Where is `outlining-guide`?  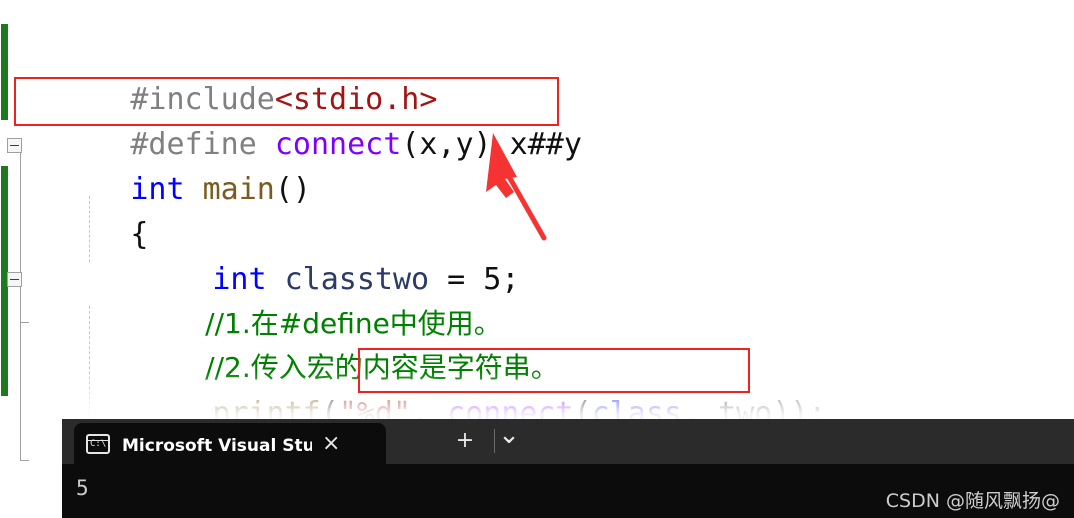
outlining-guide is located at coordinates (20, 300).